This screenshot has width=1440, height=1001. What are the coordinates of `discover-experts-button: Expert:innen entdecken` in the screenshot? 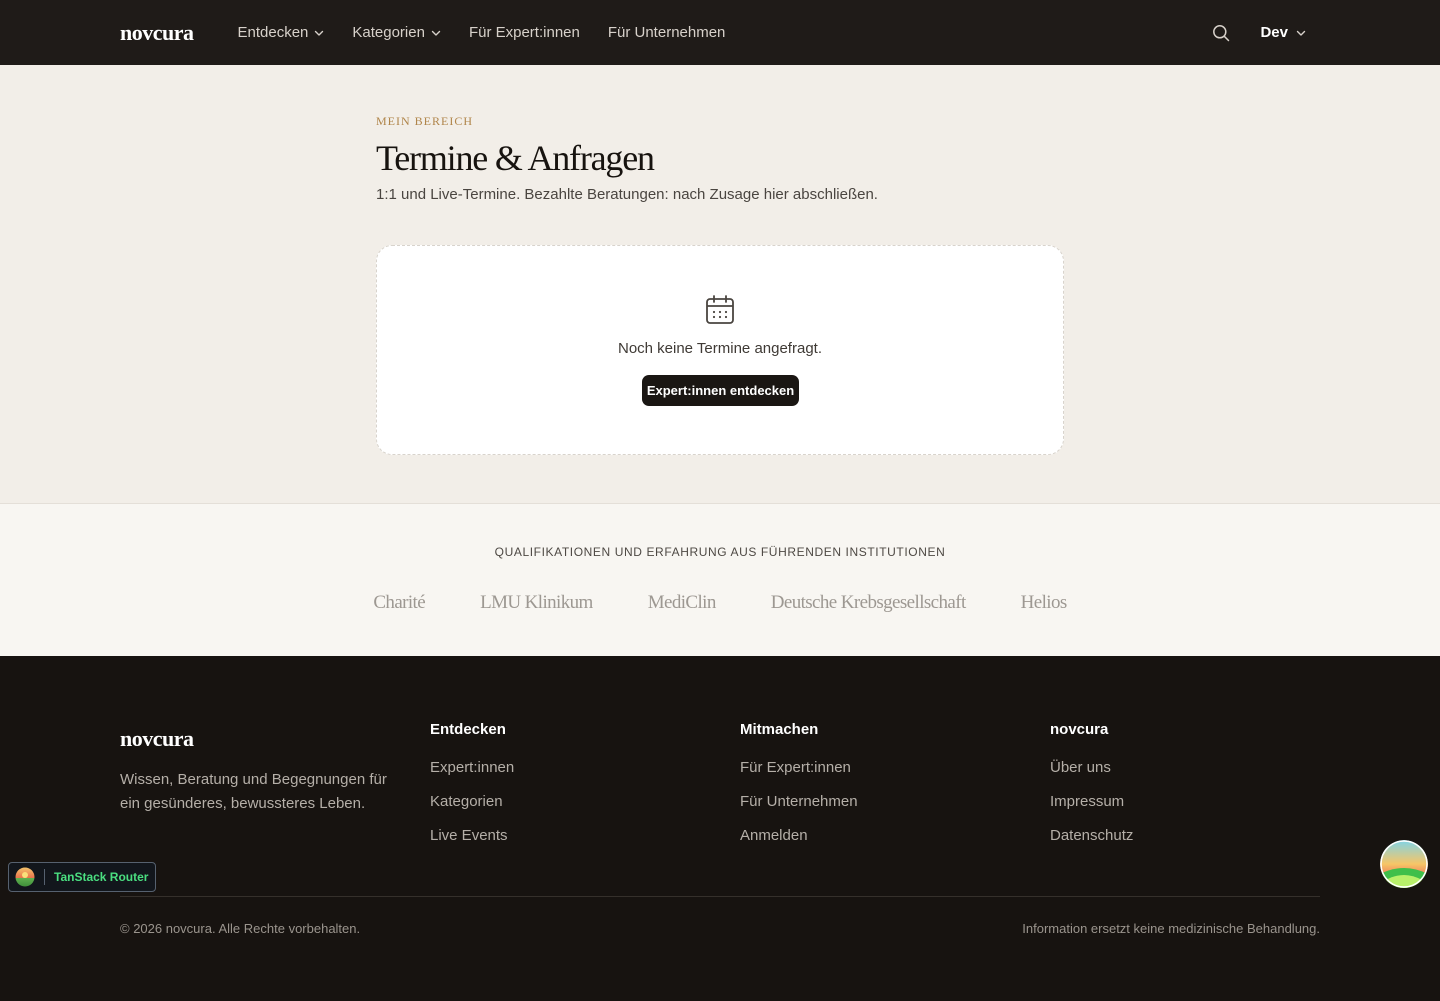 It's located at (720, 390).